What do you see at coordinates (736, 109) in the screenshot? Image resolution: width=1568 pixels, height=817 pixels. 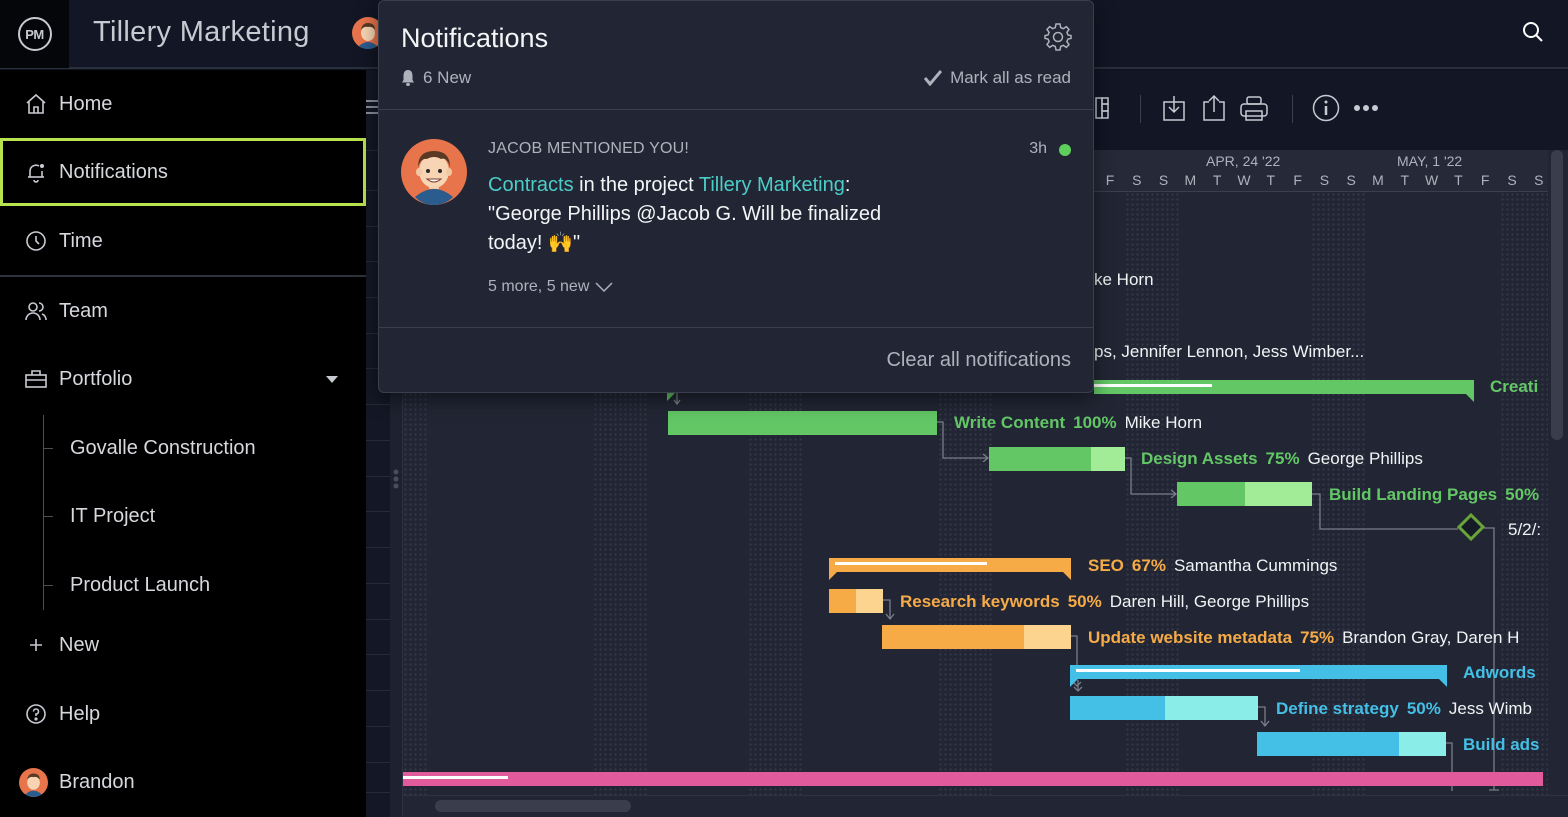 I see `divider` at bounding box center [736, 109].